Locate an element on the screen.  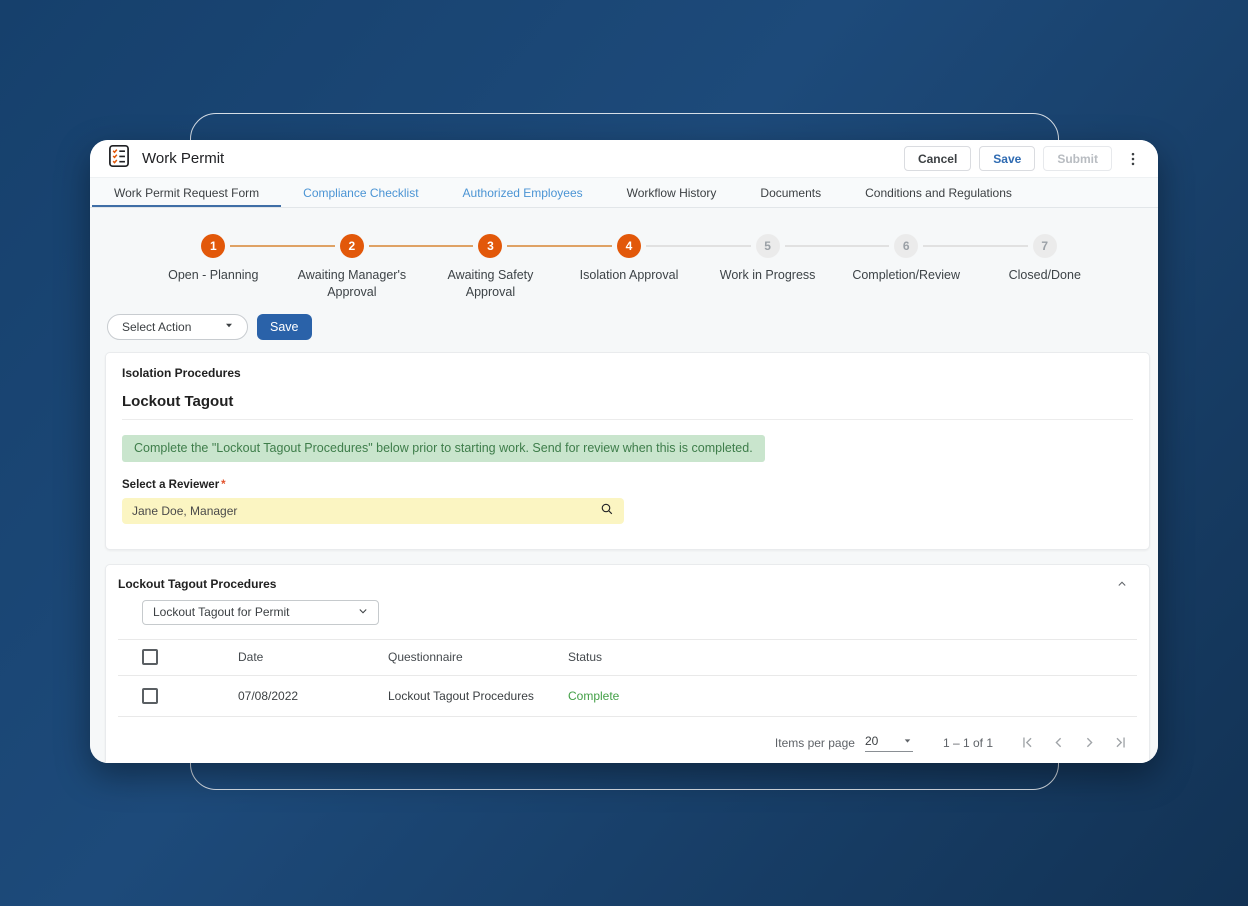
step-label: Awaiting Safety Approval is located at coordinates (490, 283).